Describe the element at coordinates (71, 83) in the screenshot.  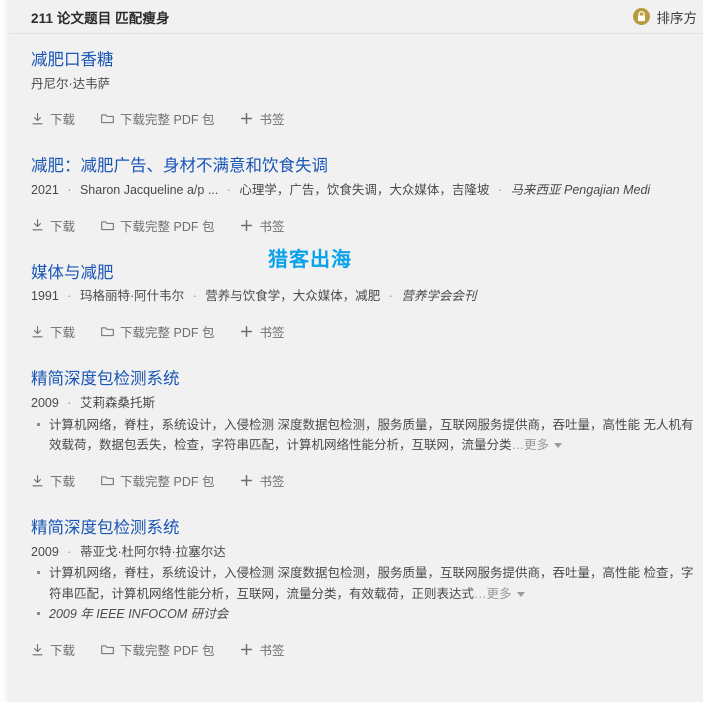
I see `result-authors: 丹尼尔·达韦萨` at that location.